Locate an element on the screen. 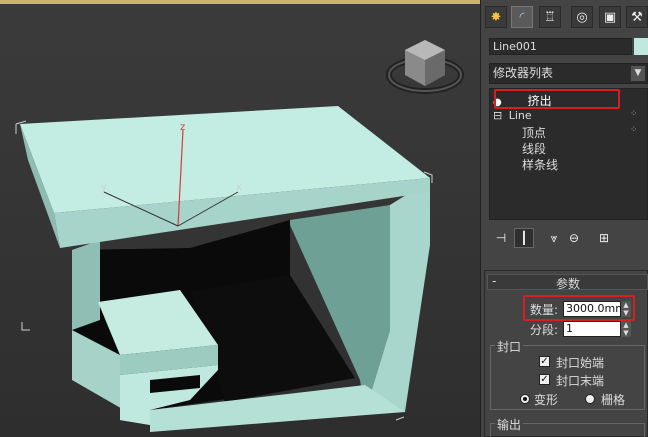 Image resolution: width=648 pixels, height=437 pixels. axis-y-label: y is located at coordinates (104, 187).